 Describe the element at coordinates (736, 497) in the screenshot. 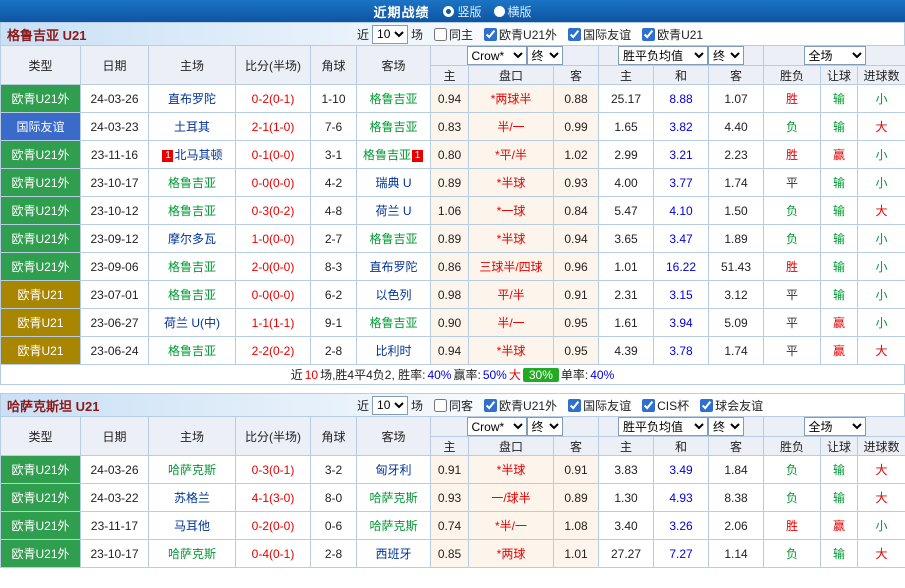

I see `avg-away: 8.38` at that location.